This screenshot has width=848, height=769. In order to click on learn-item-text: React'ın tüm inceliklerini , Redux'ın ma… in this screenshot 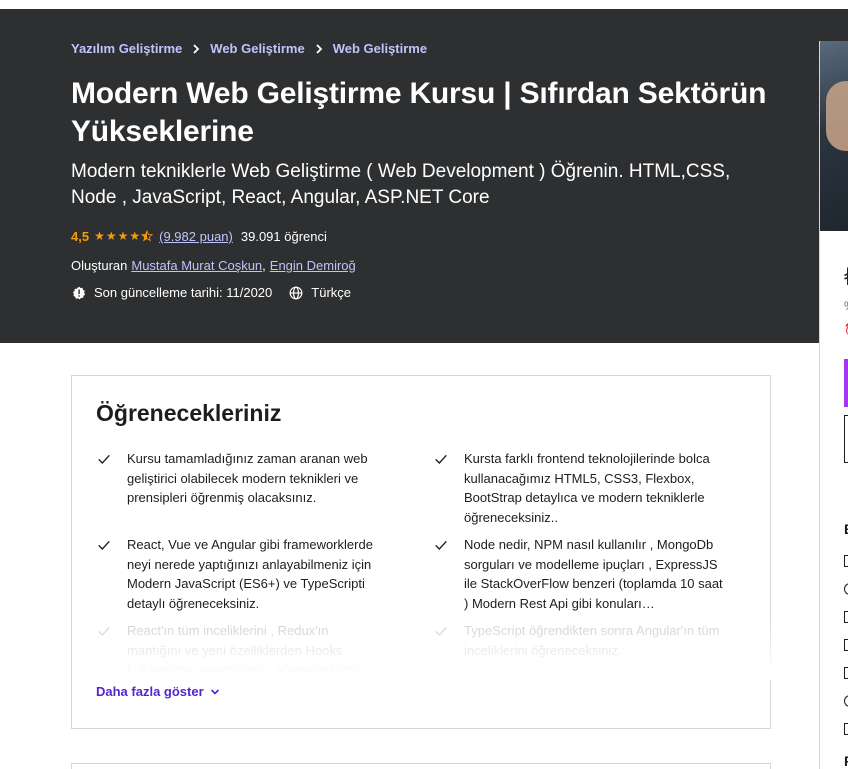, I will do `click(246, 650)`.